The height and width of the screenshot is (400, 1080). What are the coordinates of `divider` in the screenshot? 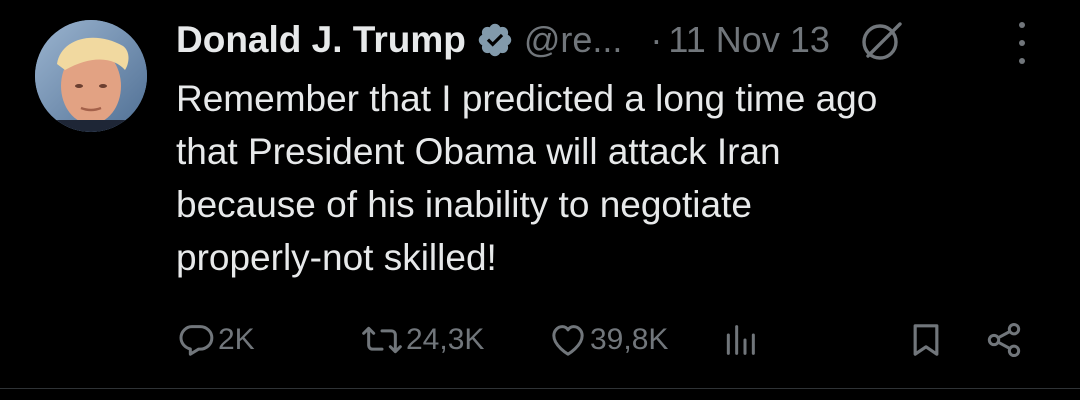 It's located at (540, 388).